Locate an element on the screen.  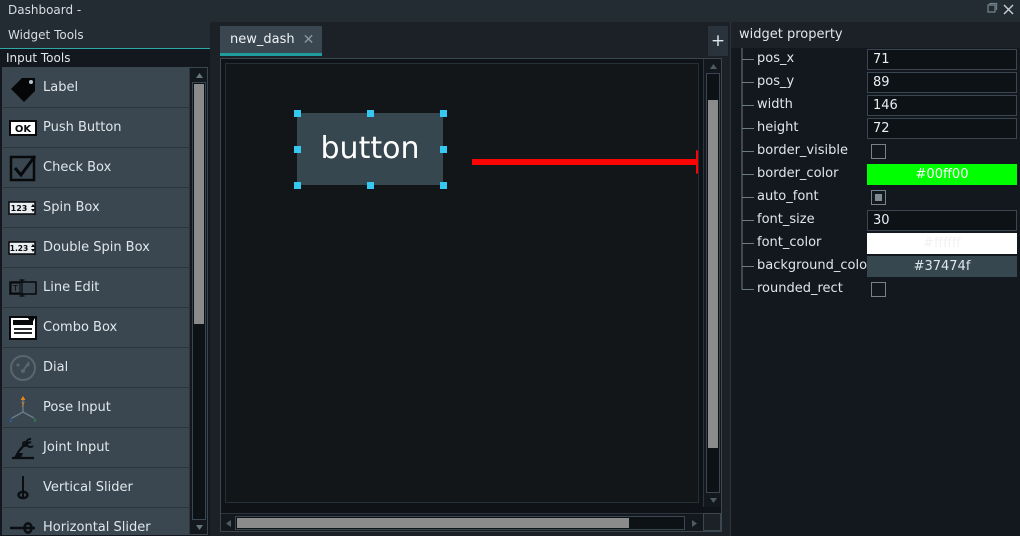
property-label: background_color is located at coordinates (815, 265).